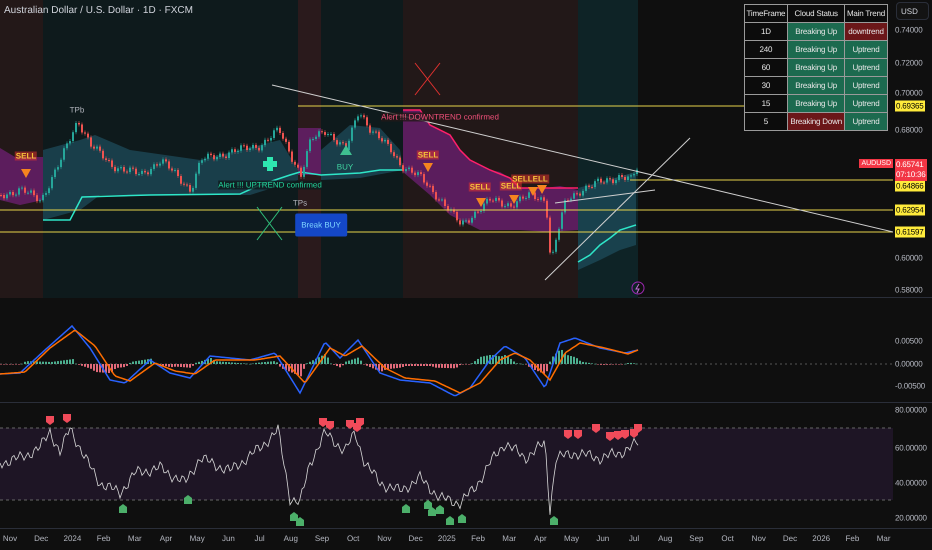  What do you see at coordinates (440, 117) in the screenshot?
I see `alert-label: Alert !!! DOWNTREND confirmed` at bounding box center [440, 117].